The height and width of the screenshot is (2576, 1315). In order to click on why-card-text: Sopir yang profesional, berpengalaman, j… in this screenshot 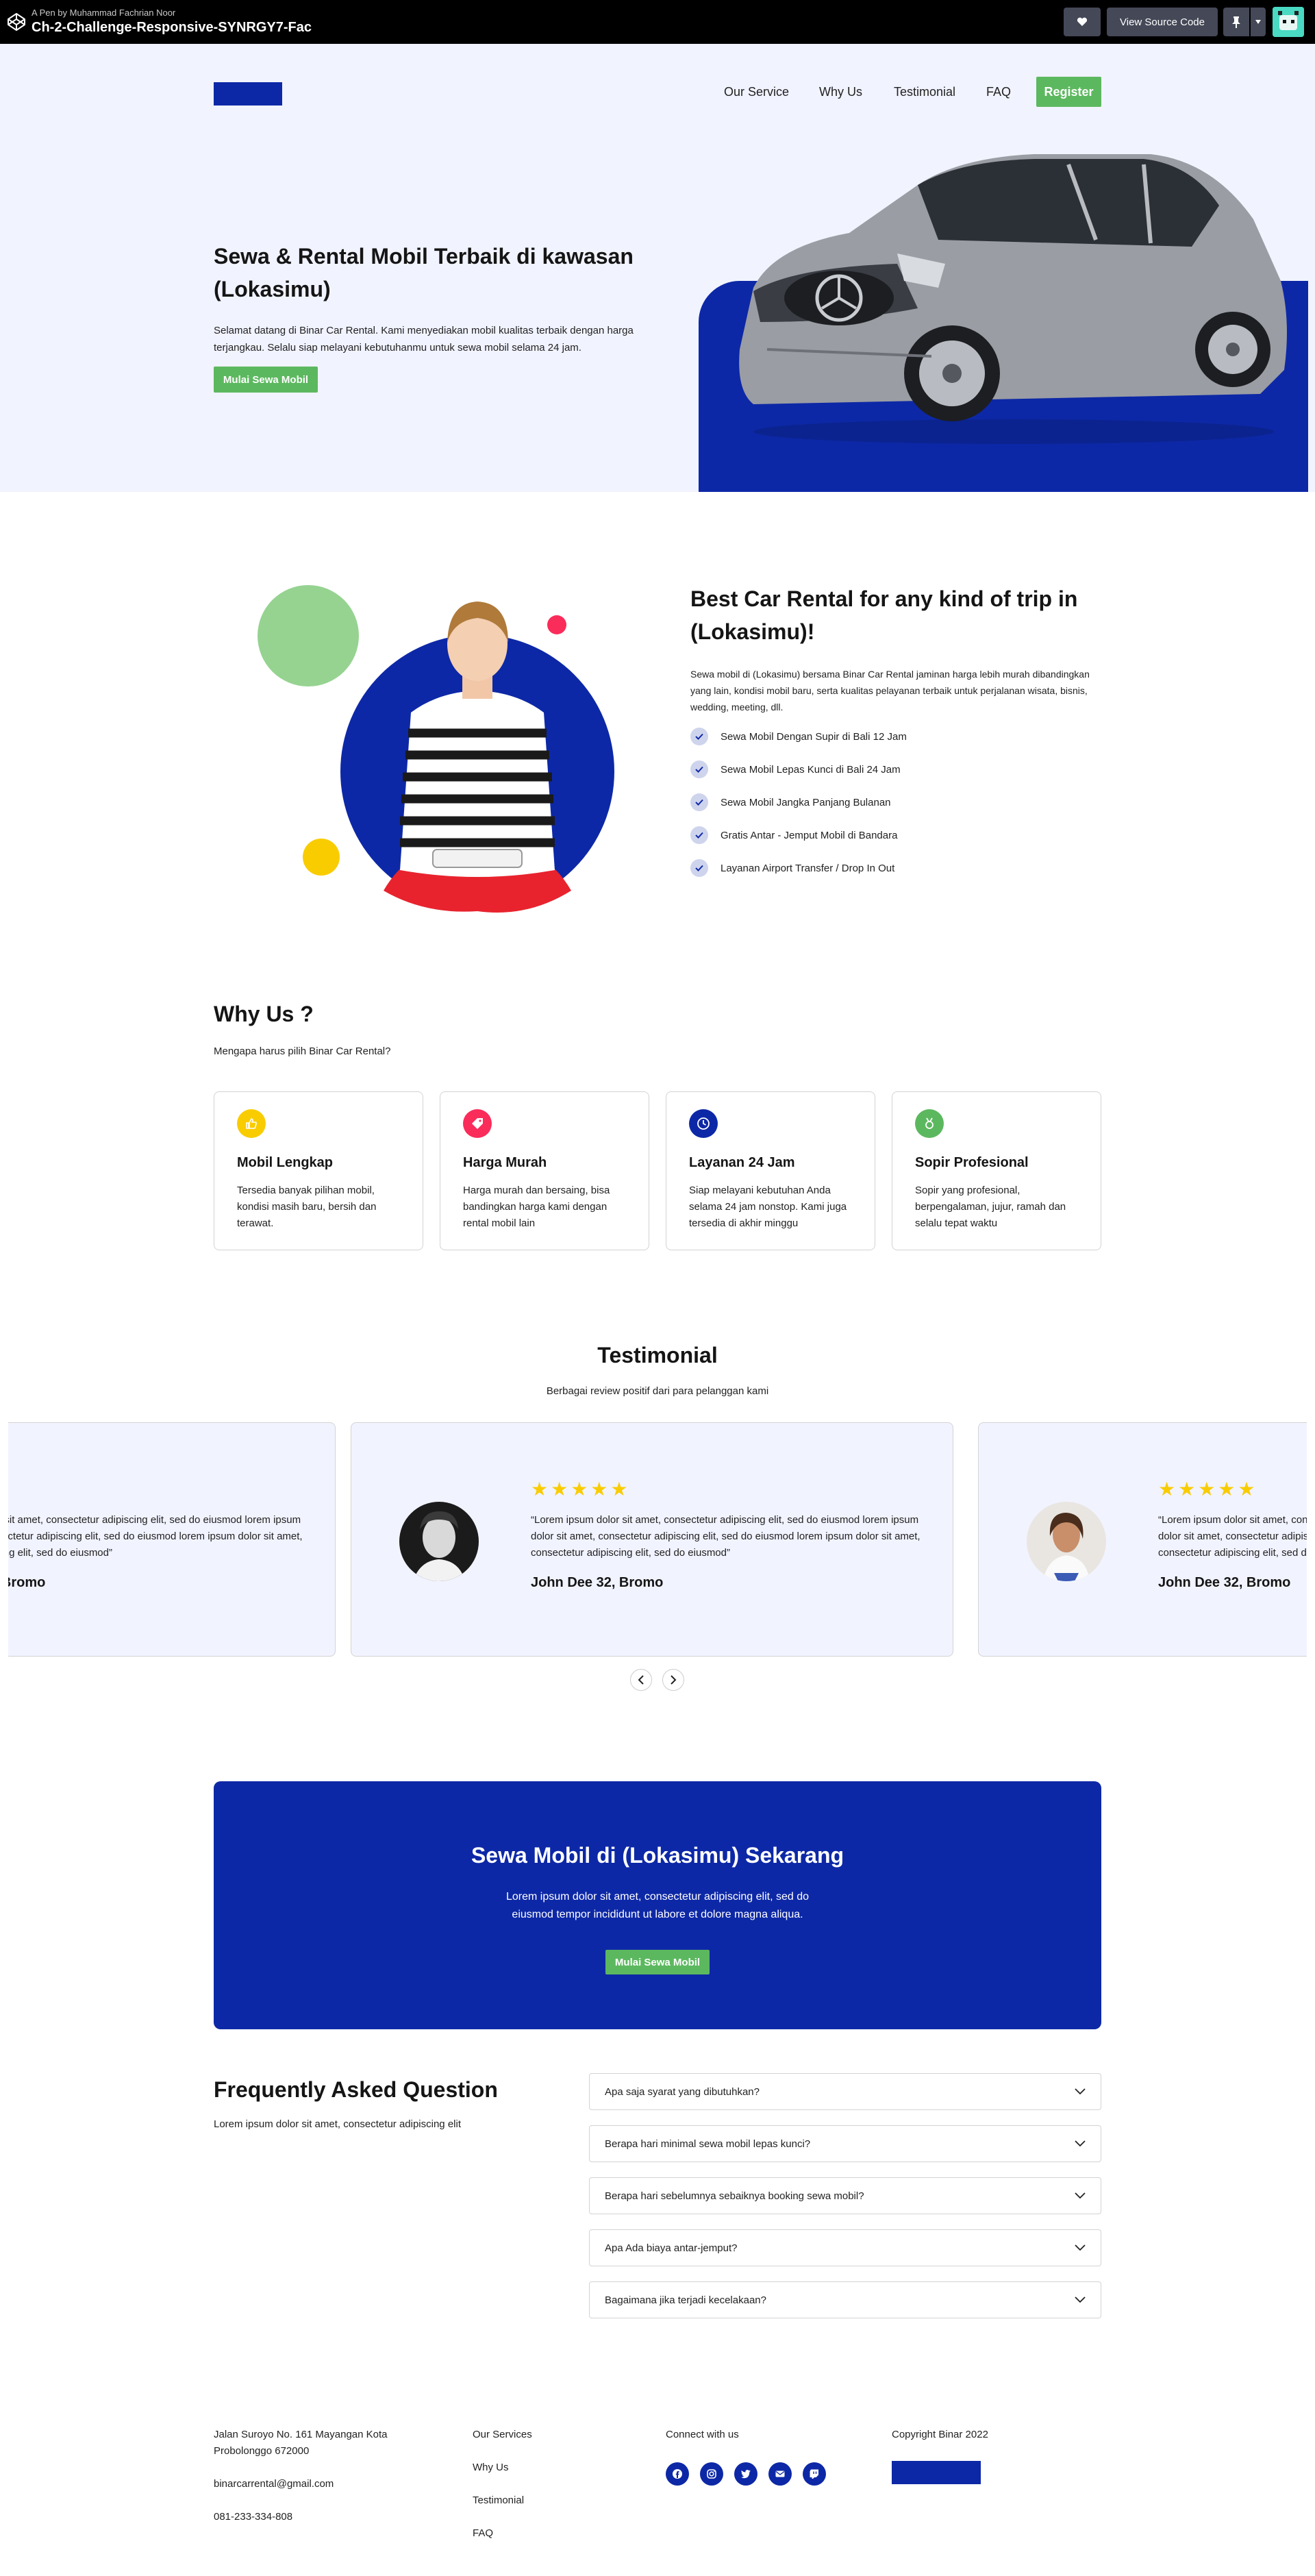, I will do `click(991, 1207)`.